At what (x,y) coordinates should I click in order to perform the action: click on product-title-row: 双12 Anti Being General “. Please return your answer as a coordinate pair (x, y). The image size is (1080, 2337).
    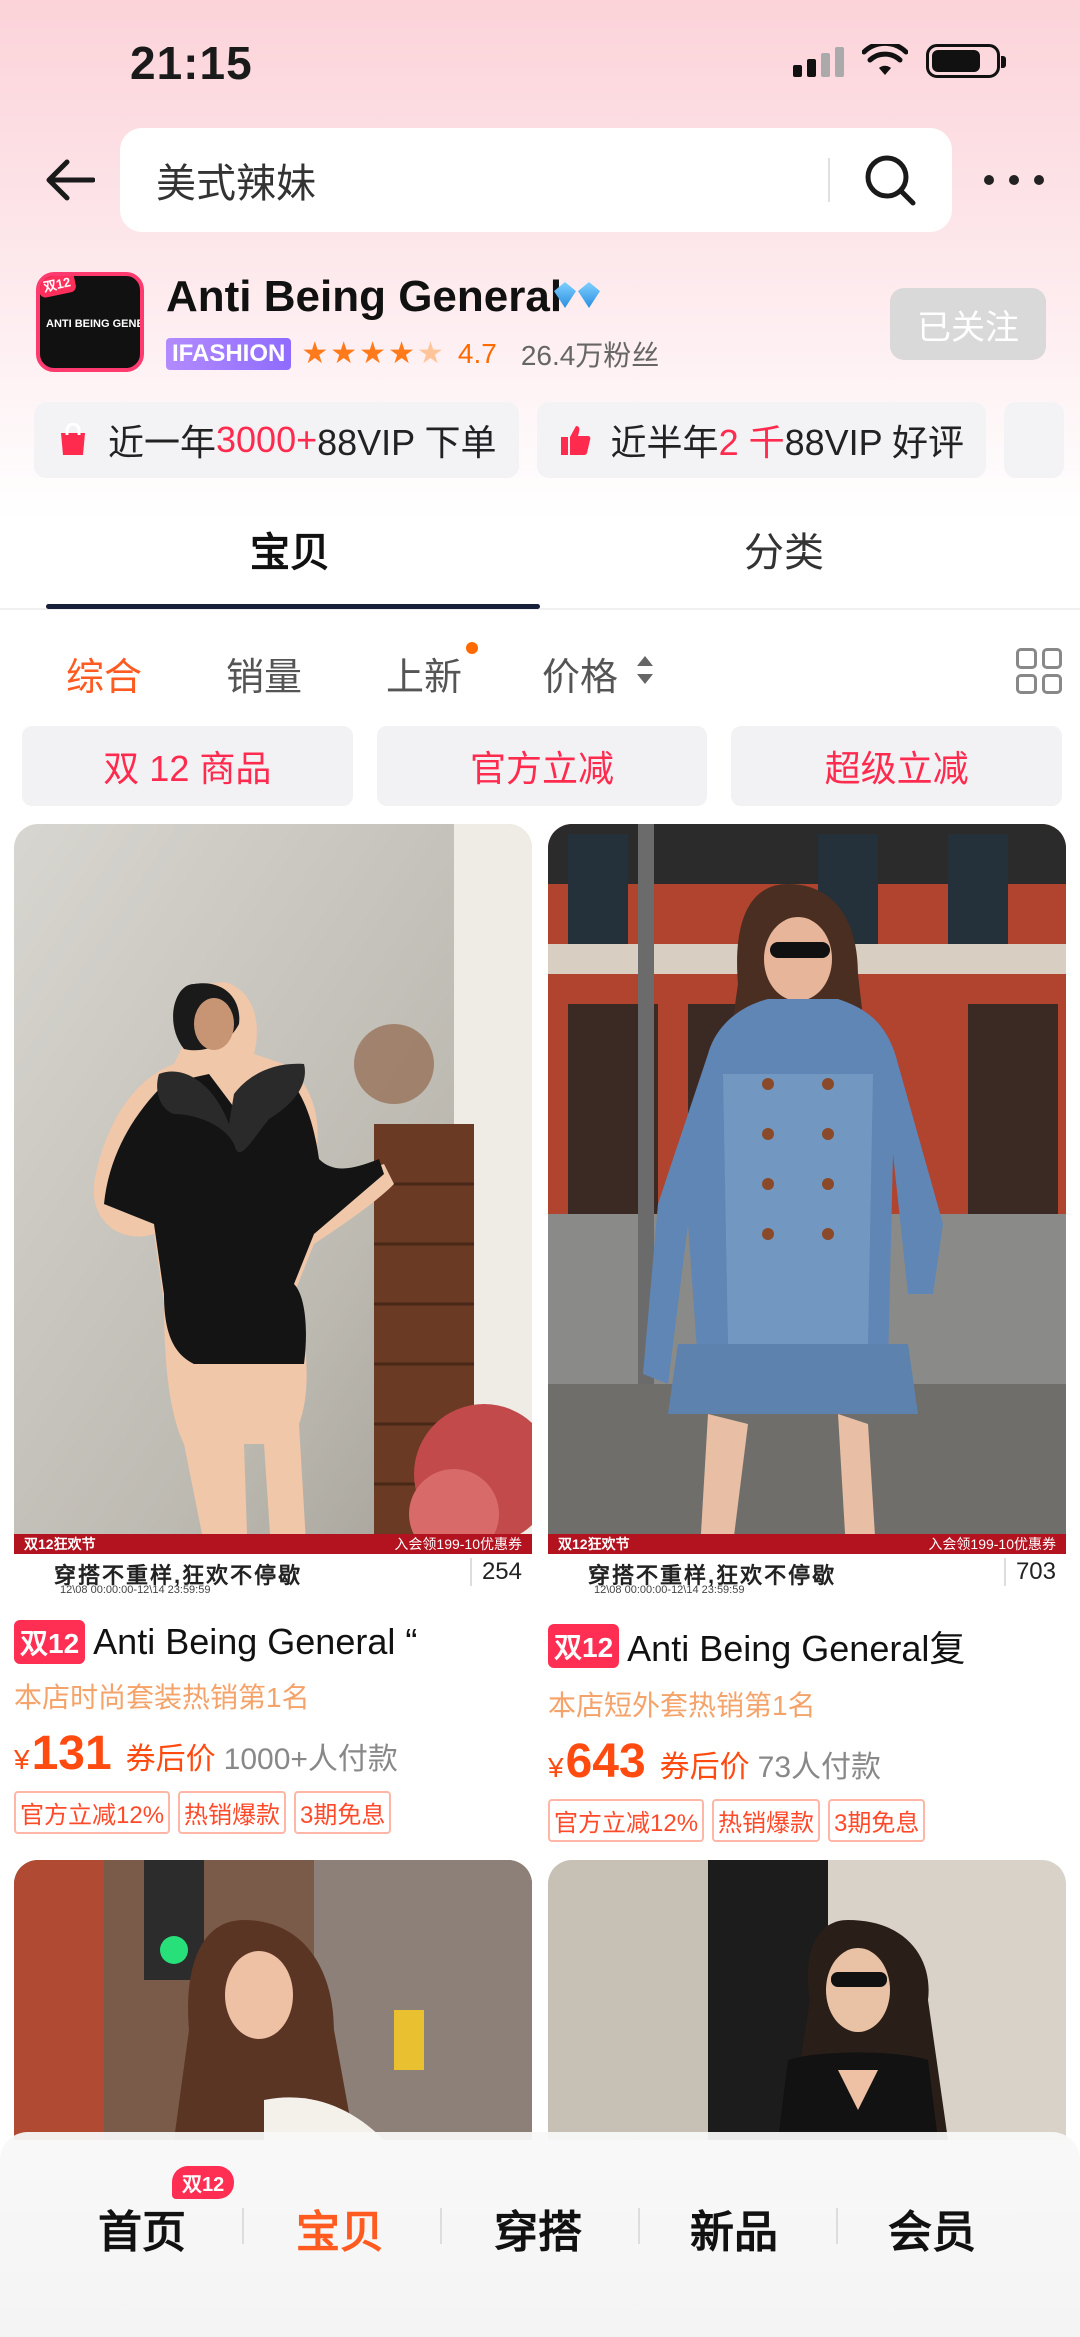
    Looking at the image, I should click on (273, 1642).